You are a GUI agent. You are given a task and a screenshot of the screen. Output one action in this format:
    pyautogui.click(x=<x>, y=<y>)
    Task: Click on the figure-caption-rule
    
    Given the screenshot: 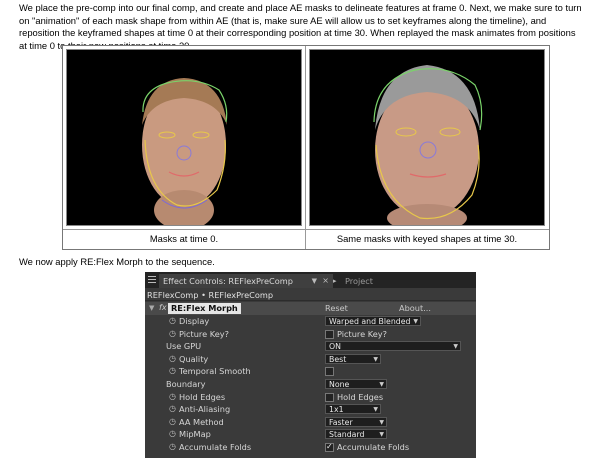 What is the action you would take?
    pyautogui.click(x=306, y=229)
    